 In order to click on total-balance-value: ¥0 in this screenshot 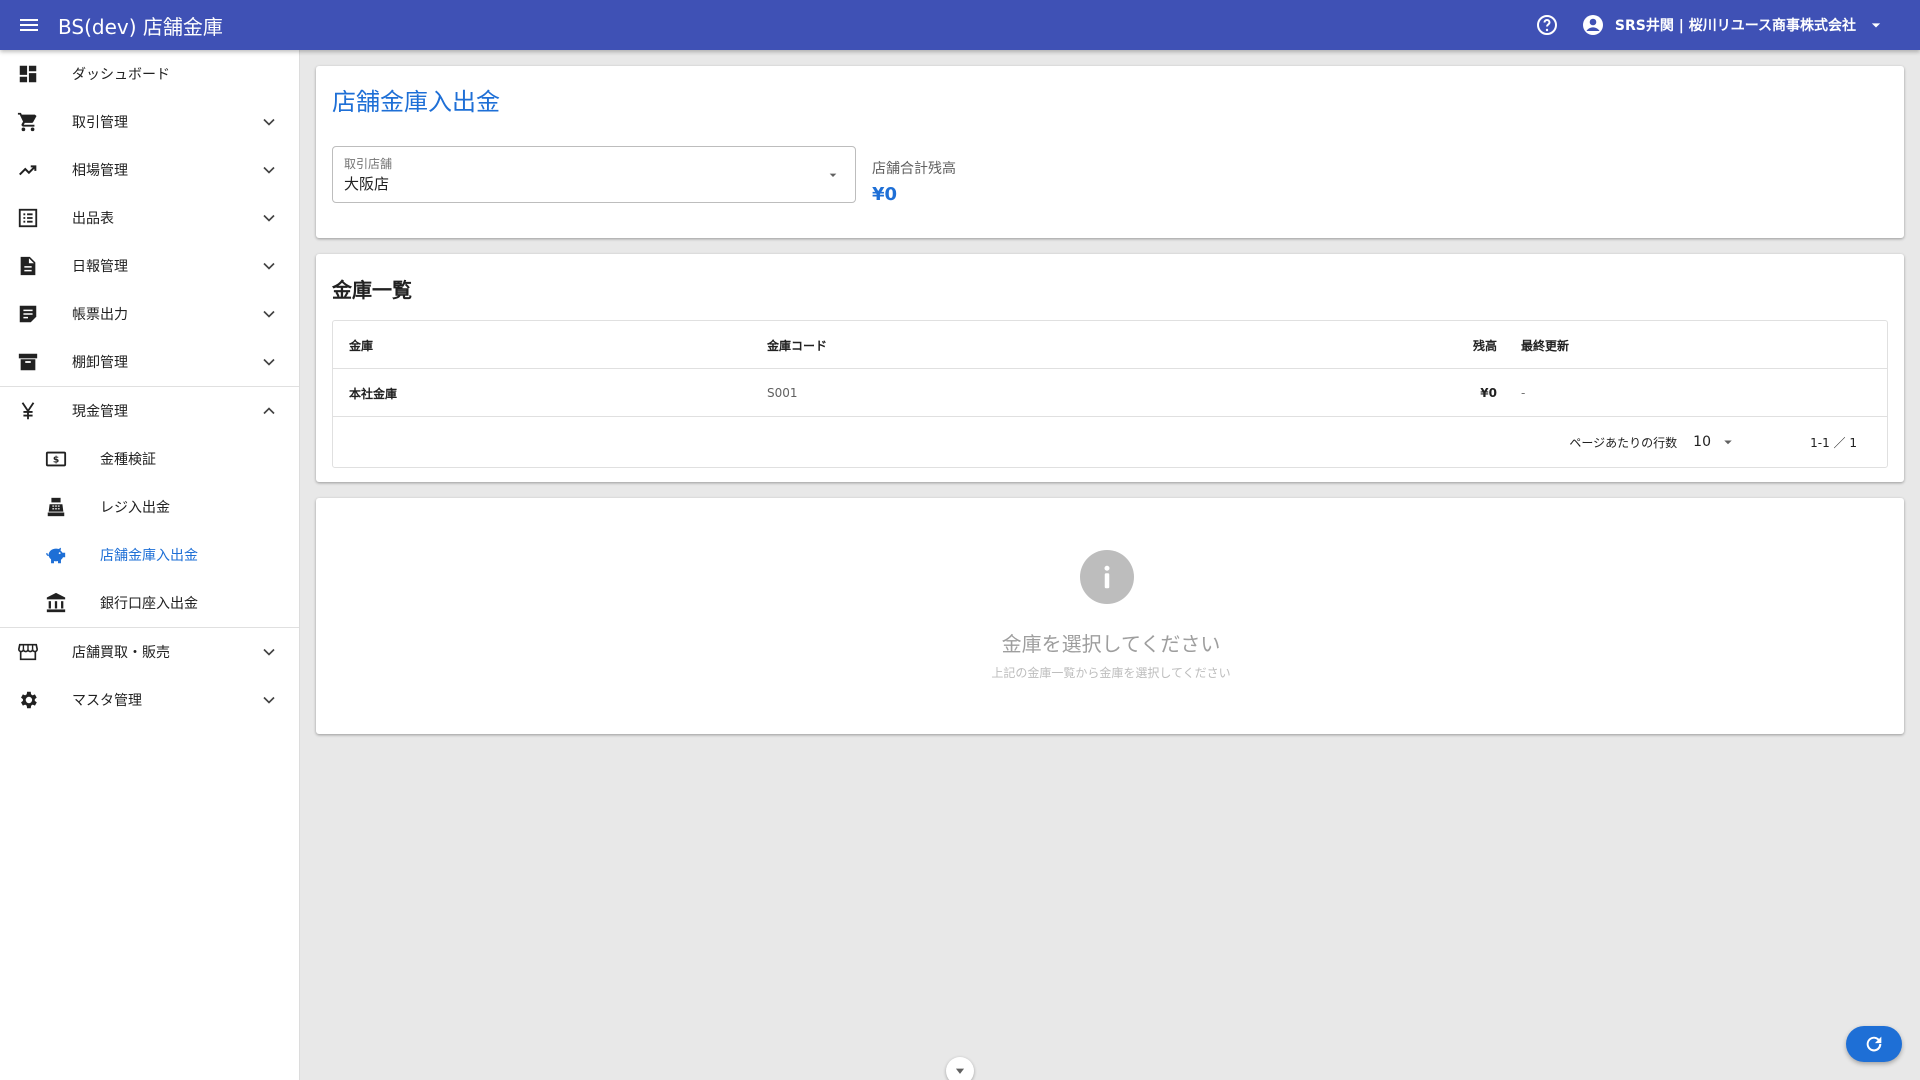, I will do `click(885, 194)`.